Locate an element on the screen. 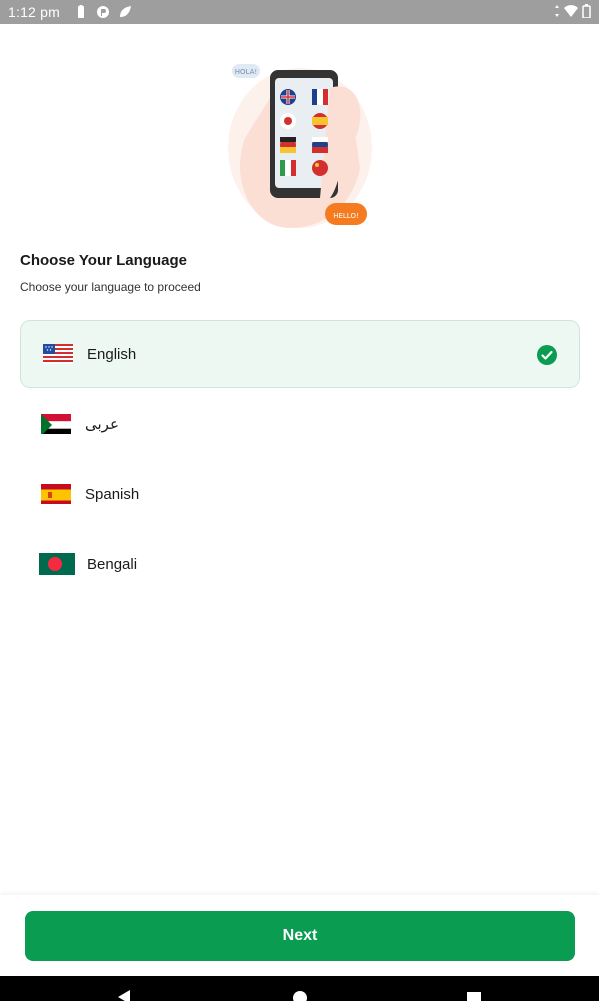  battery-icon is located at coordinates (586, 11).